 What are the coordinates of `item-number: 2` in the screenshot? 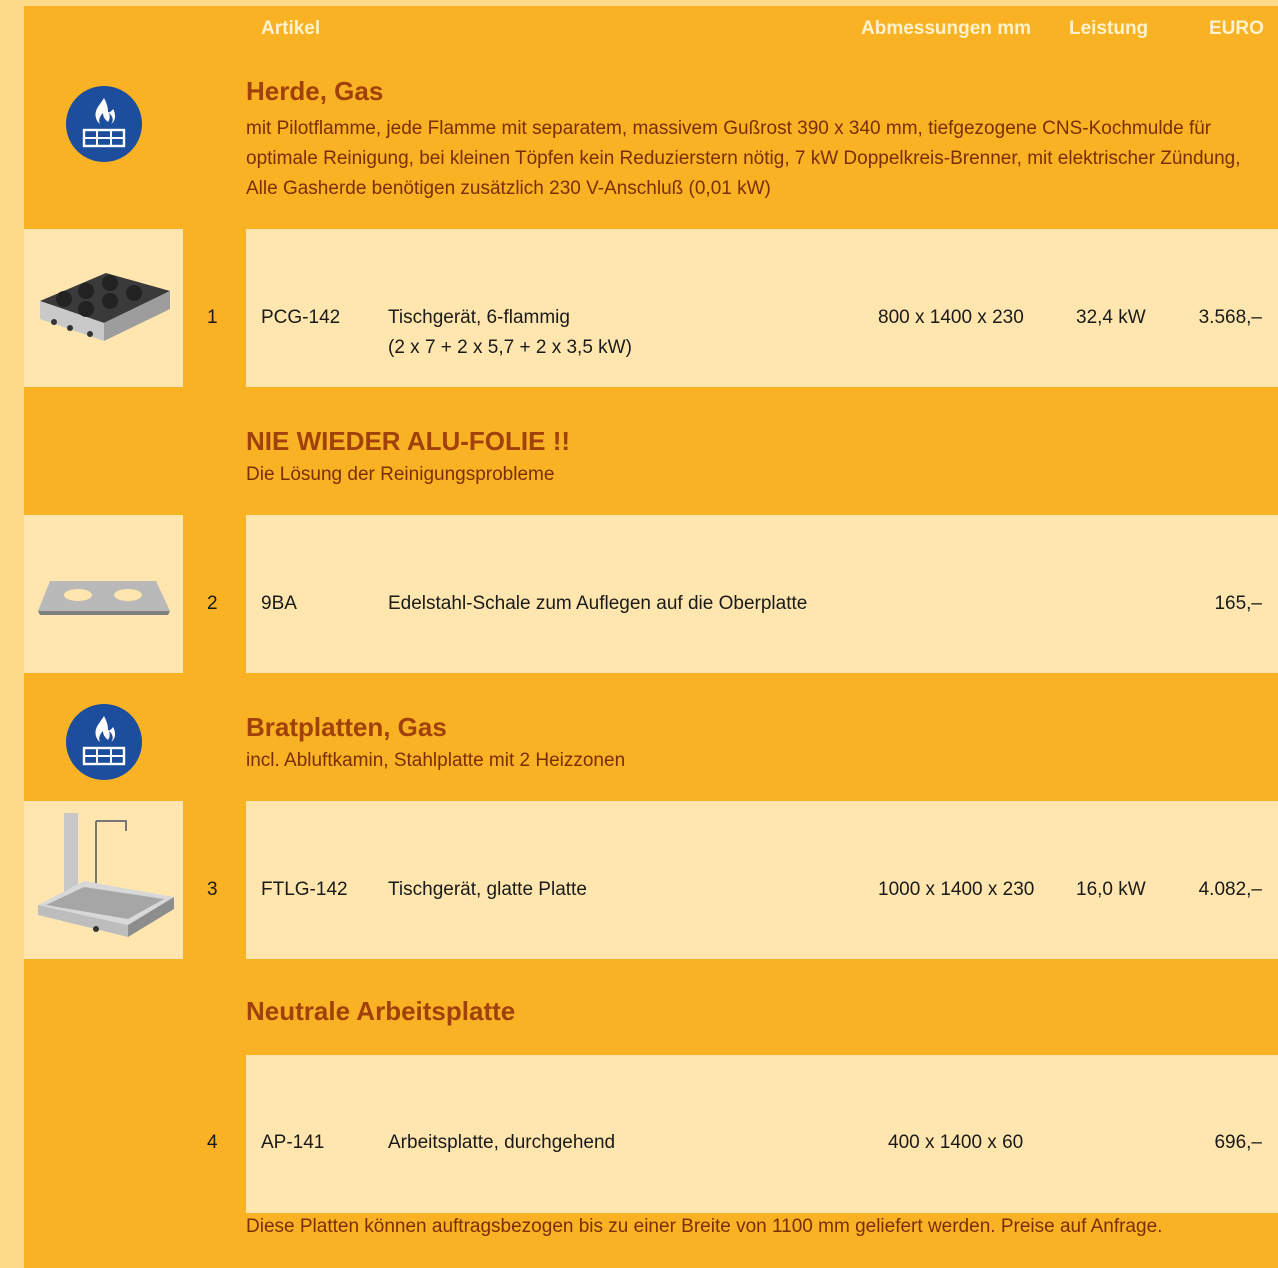 It's located at (212, 603).